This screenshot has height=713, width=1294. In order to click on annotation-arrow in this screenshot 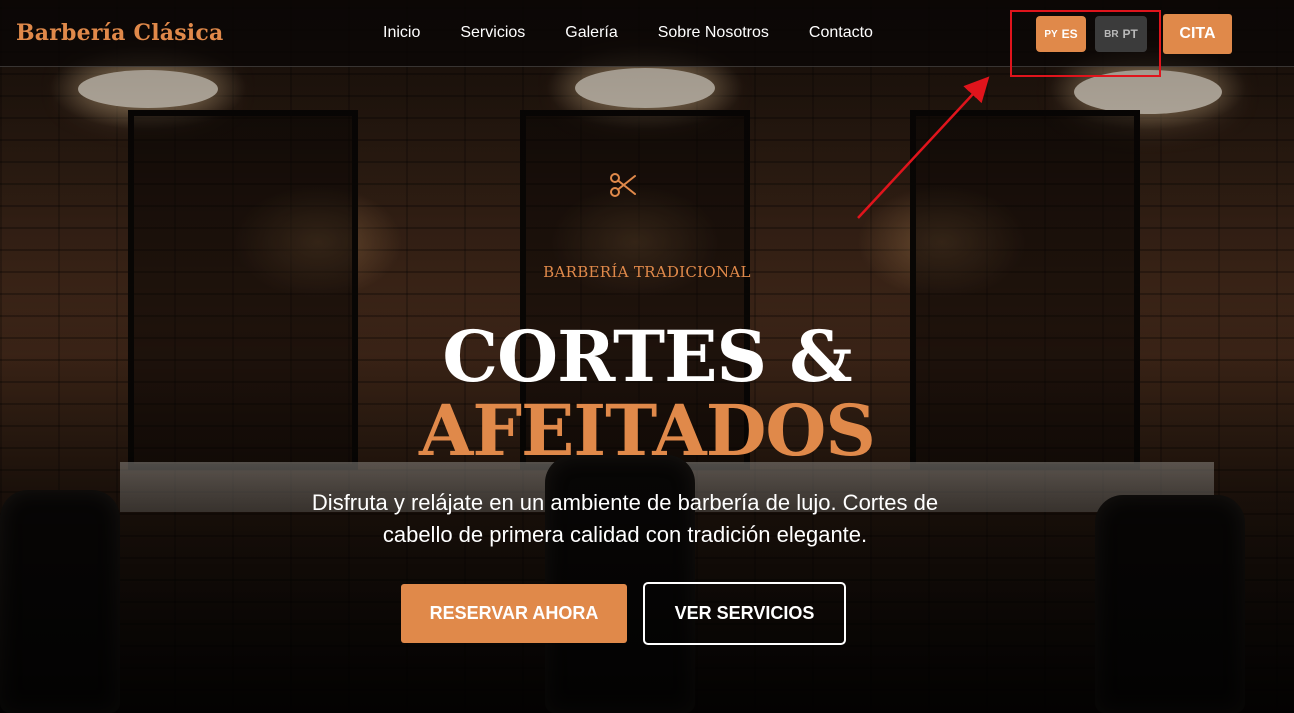, I will do `click(923, 147)`.